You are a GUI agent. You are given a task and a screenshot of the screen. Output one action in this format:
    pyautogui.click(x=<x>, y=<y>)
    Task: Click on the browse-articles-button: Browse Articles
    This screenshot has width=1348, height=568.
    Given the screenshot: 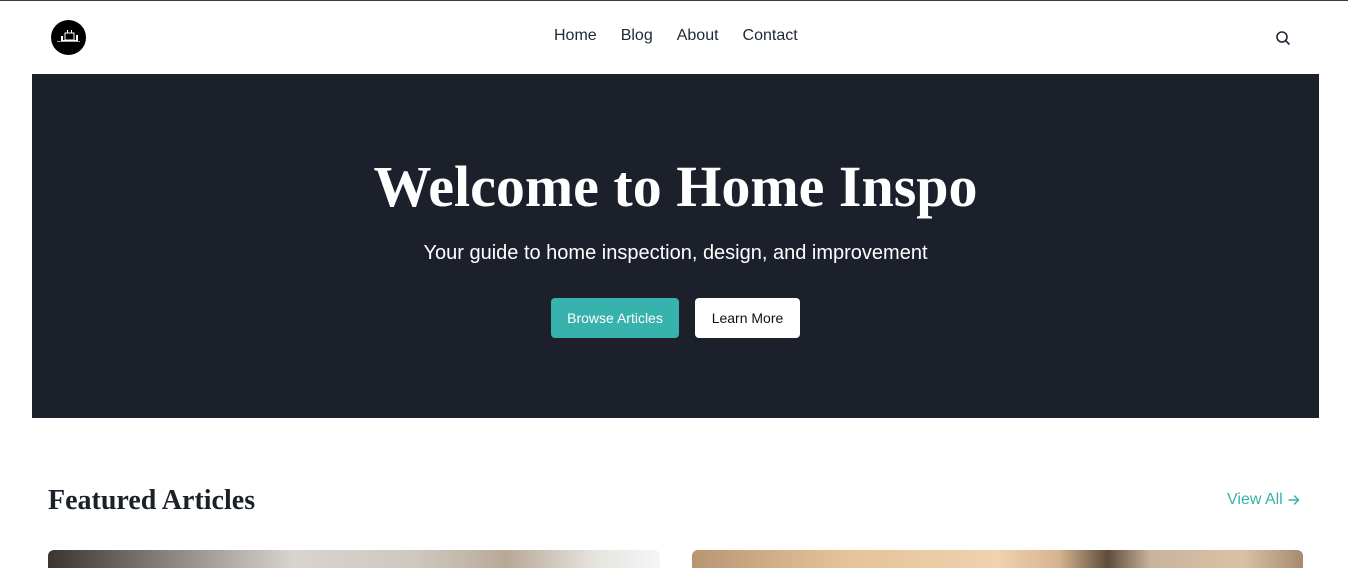 What is the action you would take?
    pyautogui.click(x=615, y=318)
    